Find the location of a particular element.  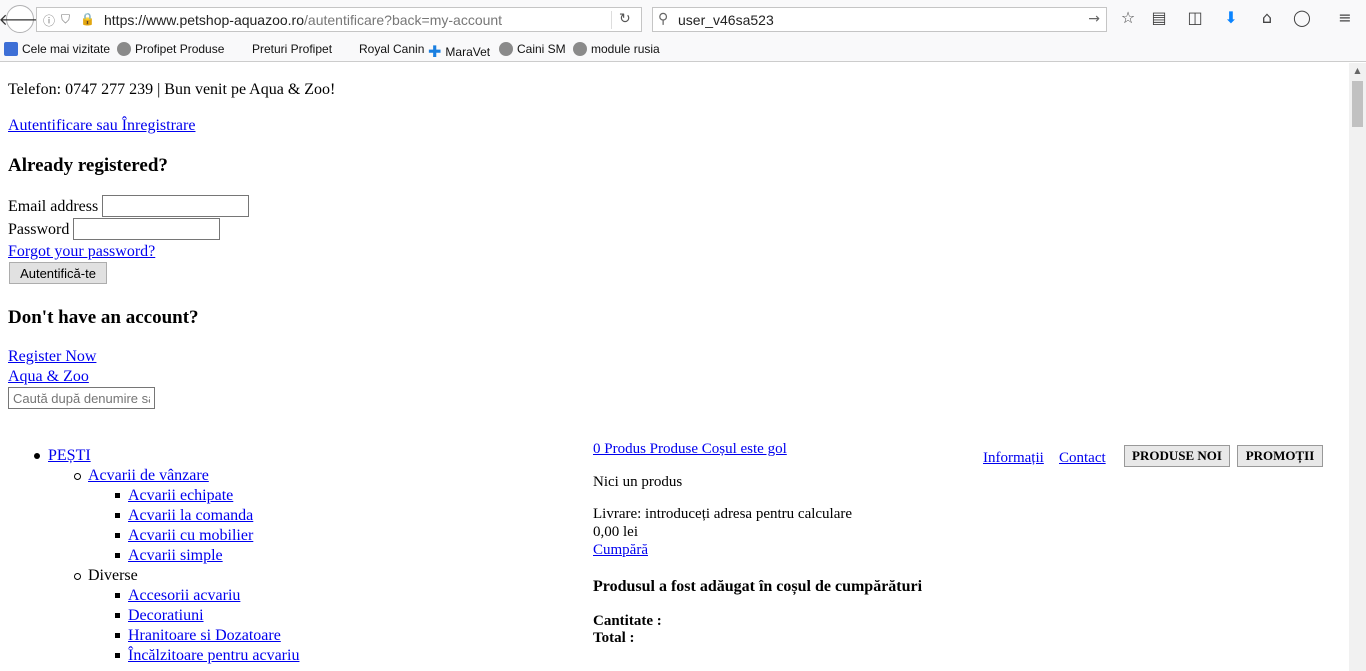

home-icon: ⌂ is located at coordinates (1267, 17).